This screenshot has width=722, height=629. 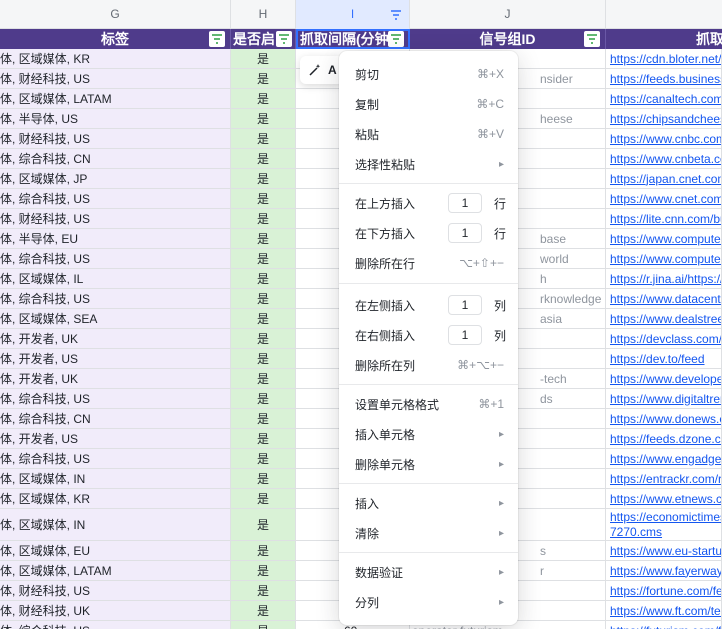 What do you see at coordinates (428, 134) in the screenshot?
I see `menu-item-paste: 粘贴 ⌘+V` at bounding box center [428, 134].